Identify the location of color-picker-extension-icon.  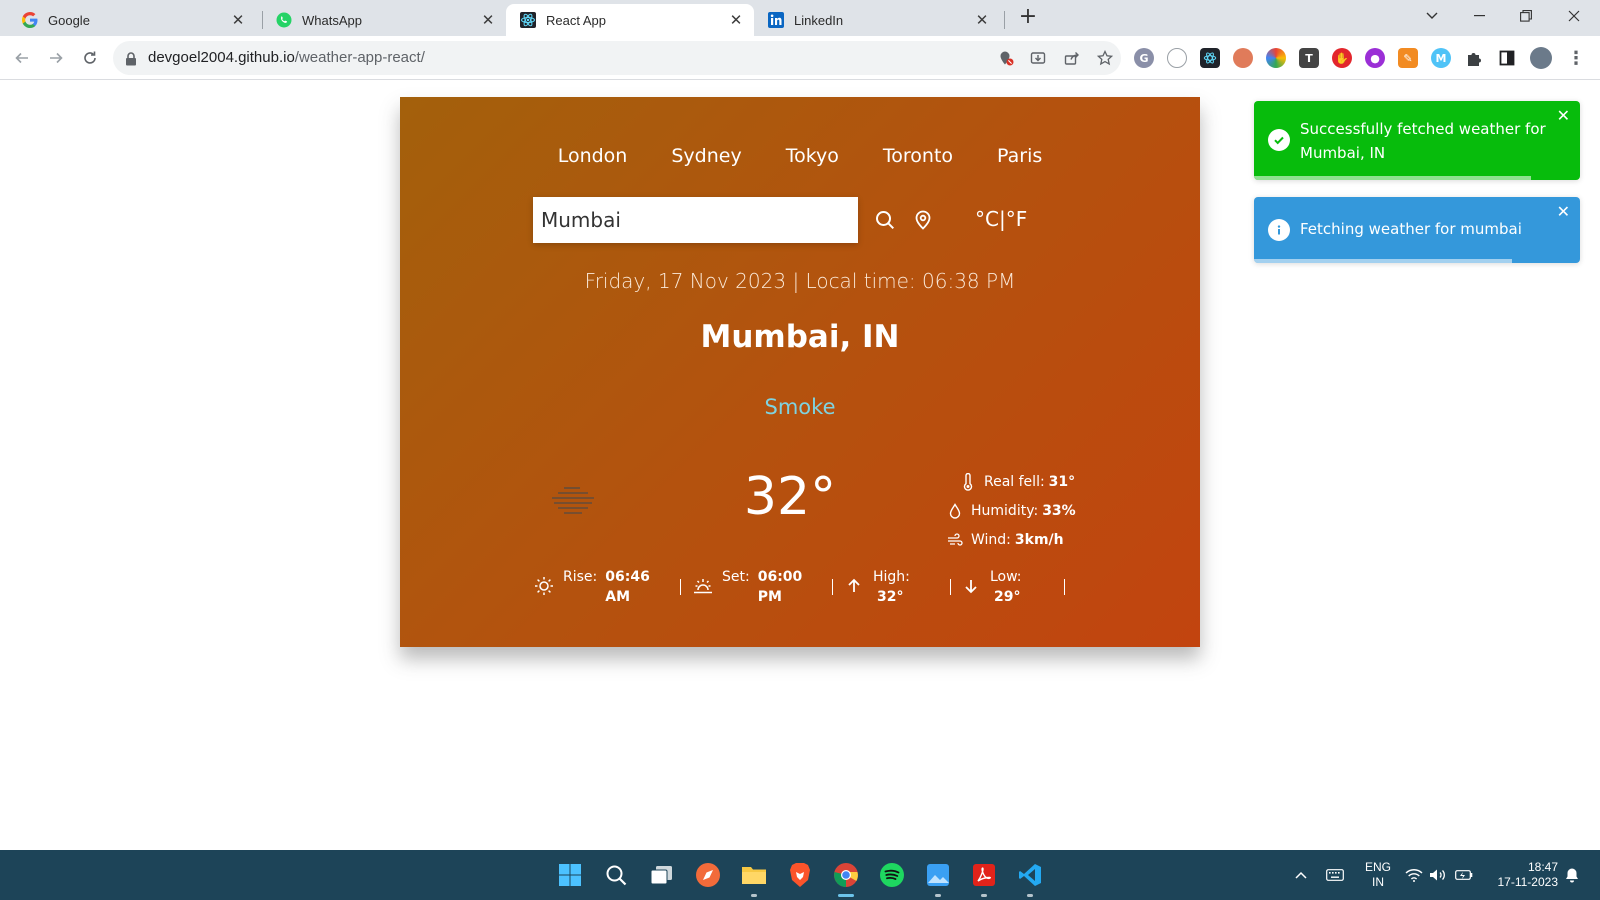
(1276, 58).